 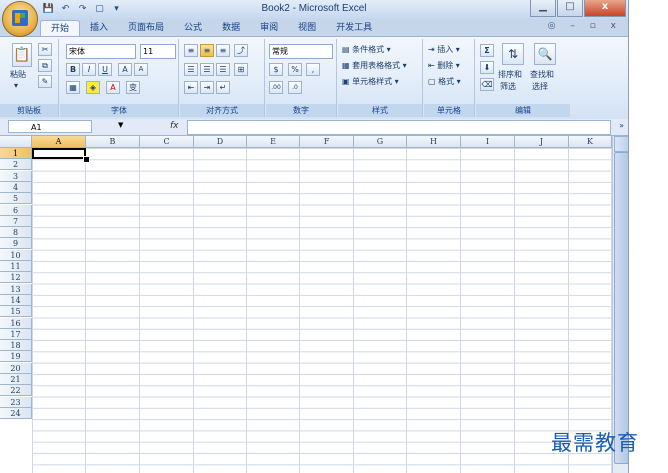 I want to click on column-header-f: F, so click(x=327, y=142).